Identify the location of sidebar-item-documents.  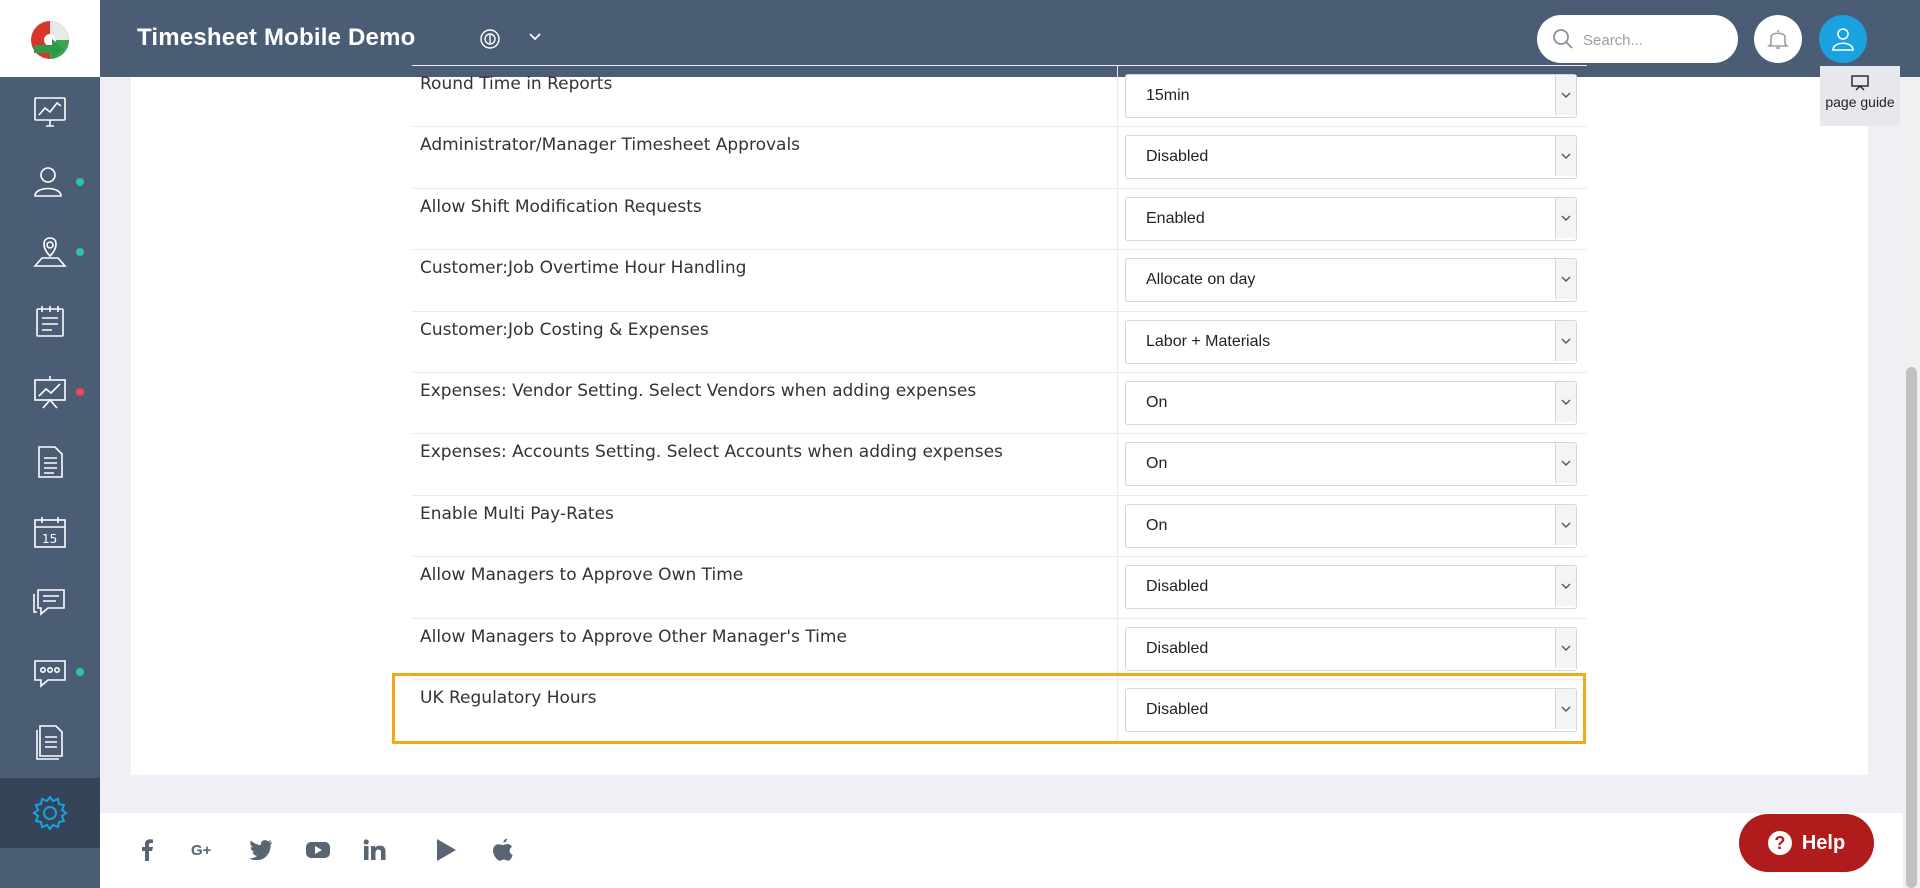
(50, 462).